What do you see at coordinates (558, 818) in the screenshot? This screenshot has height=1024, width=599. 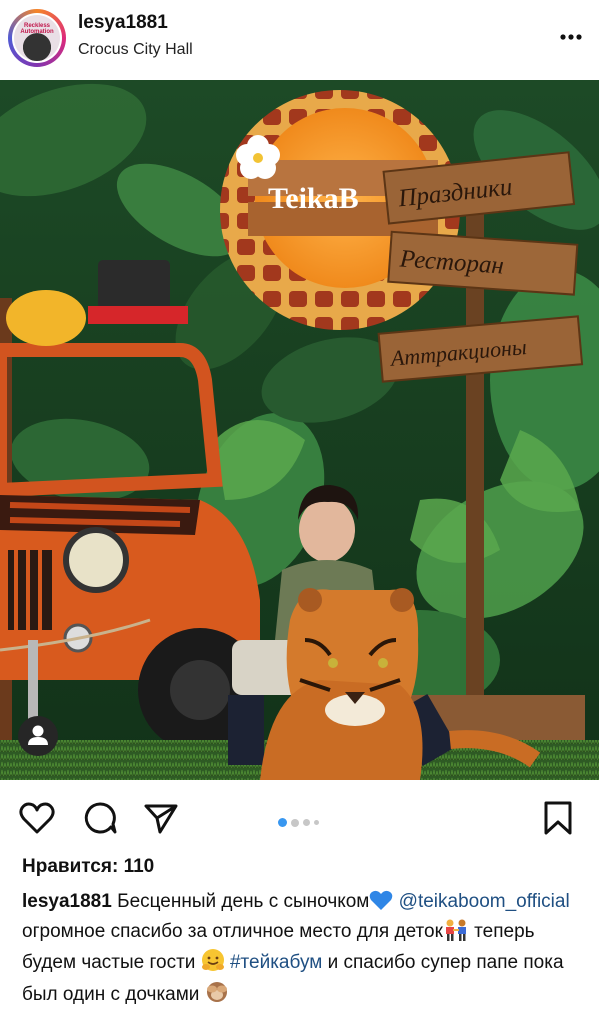 I see `bookmark-icon` at bounding box center [558, 818].